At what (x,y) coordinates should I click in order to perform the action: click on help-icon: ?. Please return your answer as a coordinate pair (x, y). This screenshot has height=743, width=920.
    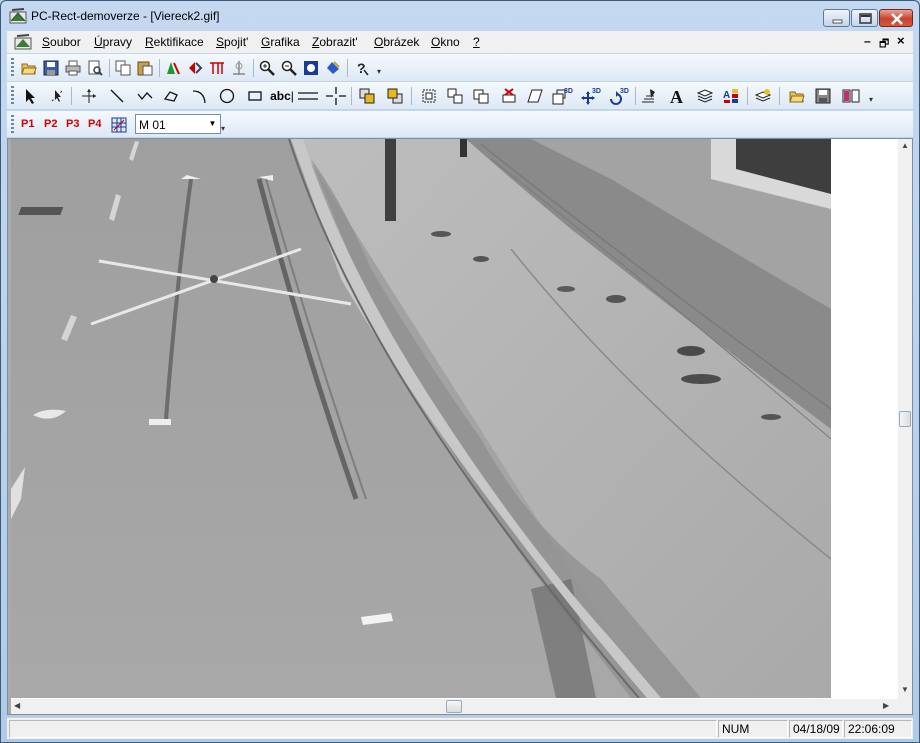
    Looking at the image, I should click on (361, 68).